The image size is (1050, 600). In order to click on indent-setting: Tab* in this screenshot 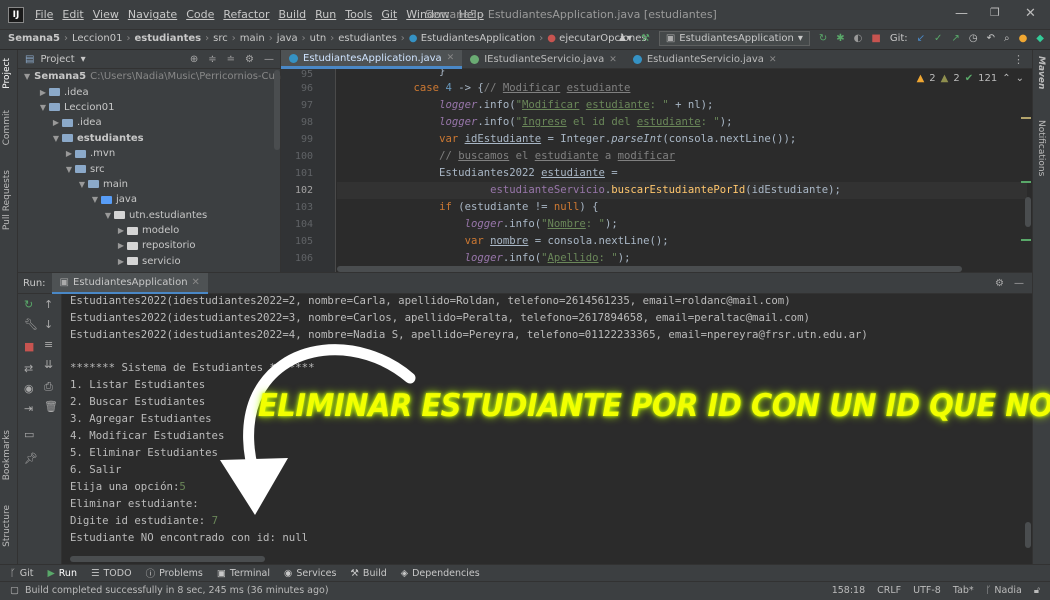, I will do `click(963, 590)`.